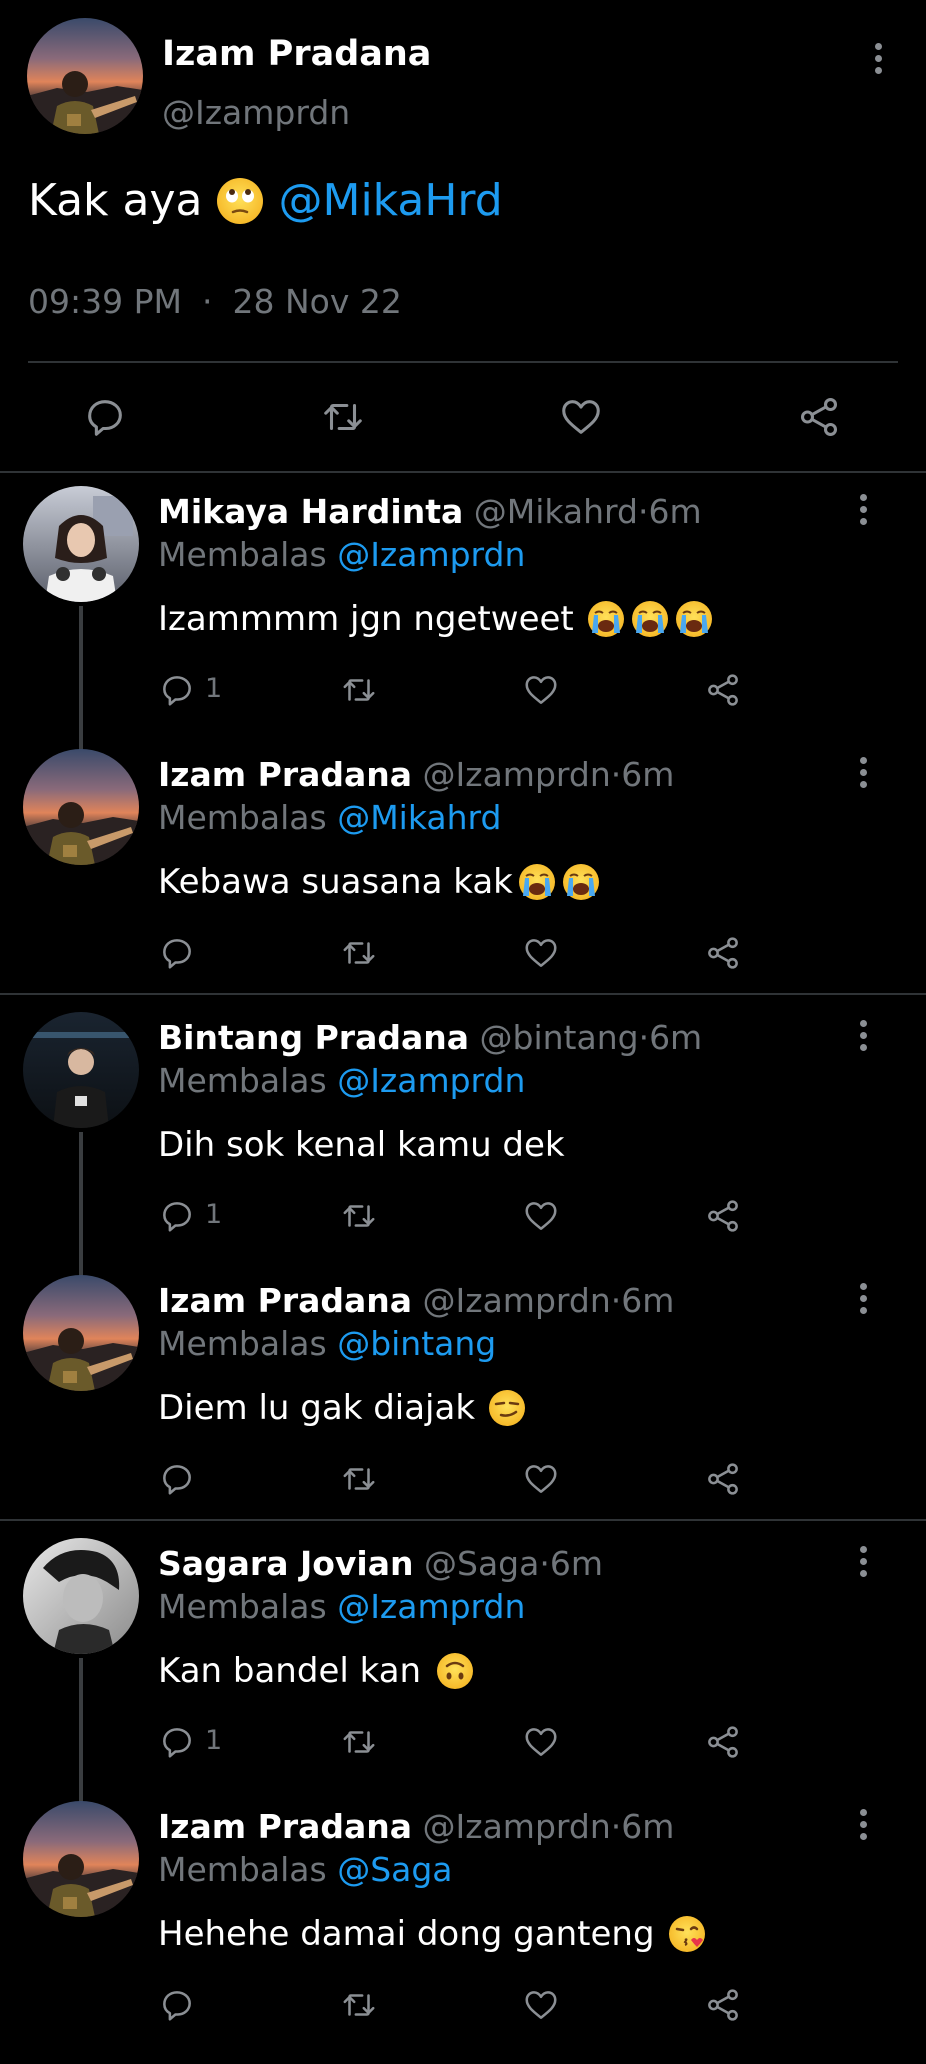 The height and width of the screenshot is (2064, 926). I want to click on reply-header: Mikaya Hardinta @Mikahrd·6m, so click(430, 511).